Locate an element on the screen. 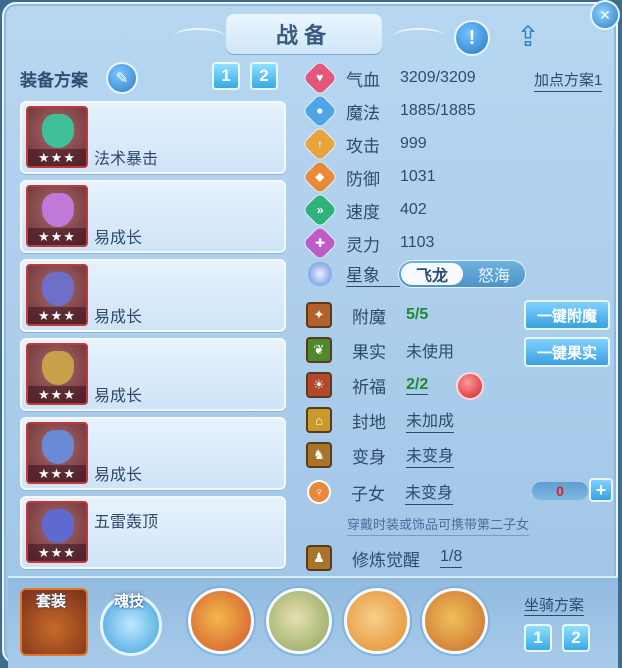  special-value: 未加成 is located at coordinates (430, 420).